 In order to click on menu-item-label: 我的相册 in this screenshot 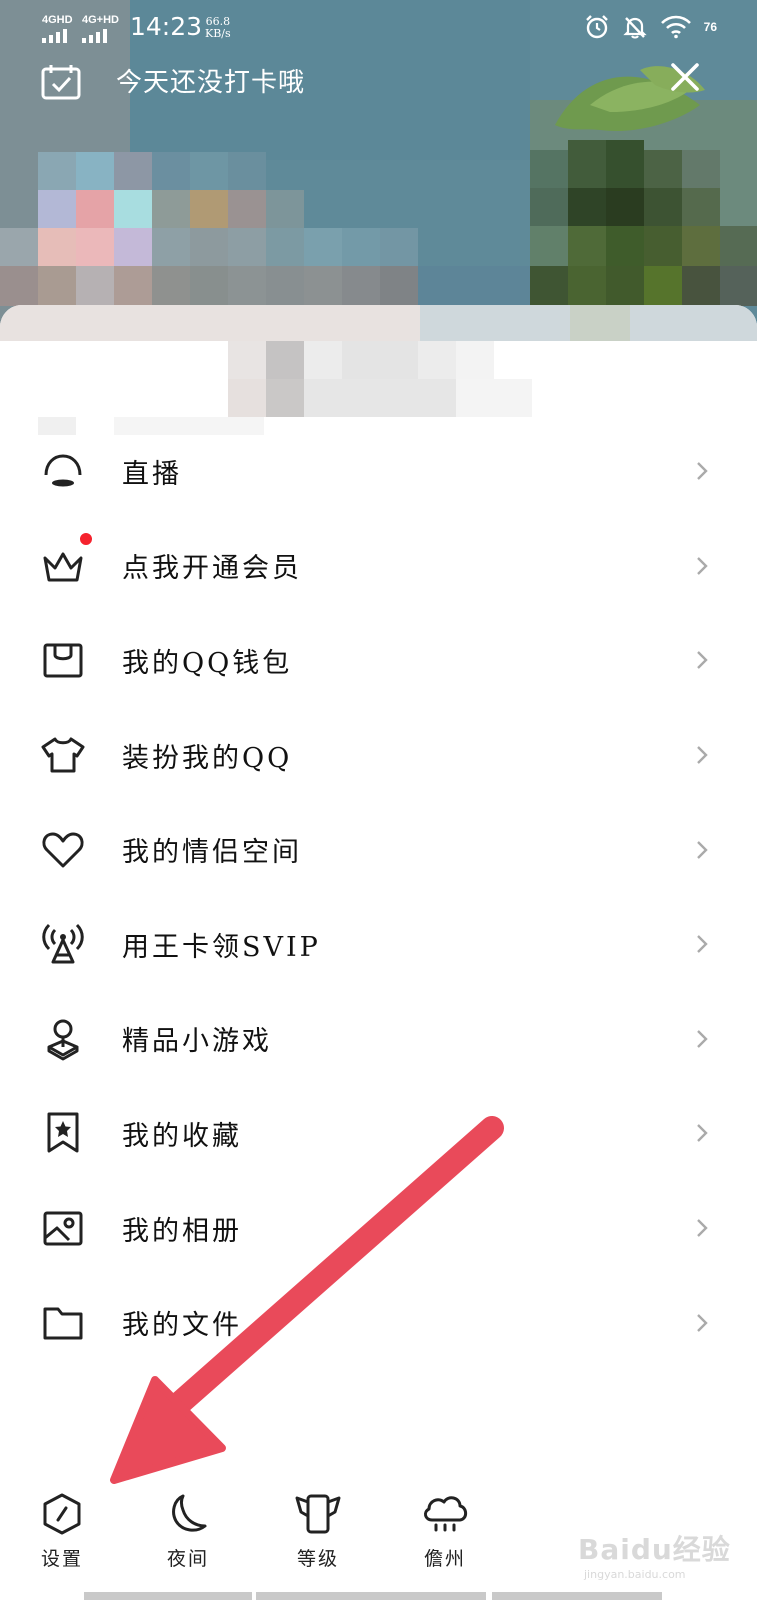, I will do `click(182, 1231)`.